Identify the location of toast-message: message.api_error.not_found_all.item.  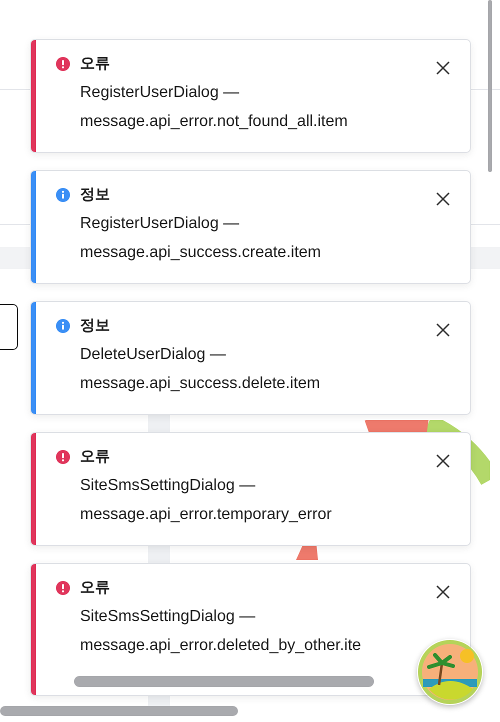
(214, 122).